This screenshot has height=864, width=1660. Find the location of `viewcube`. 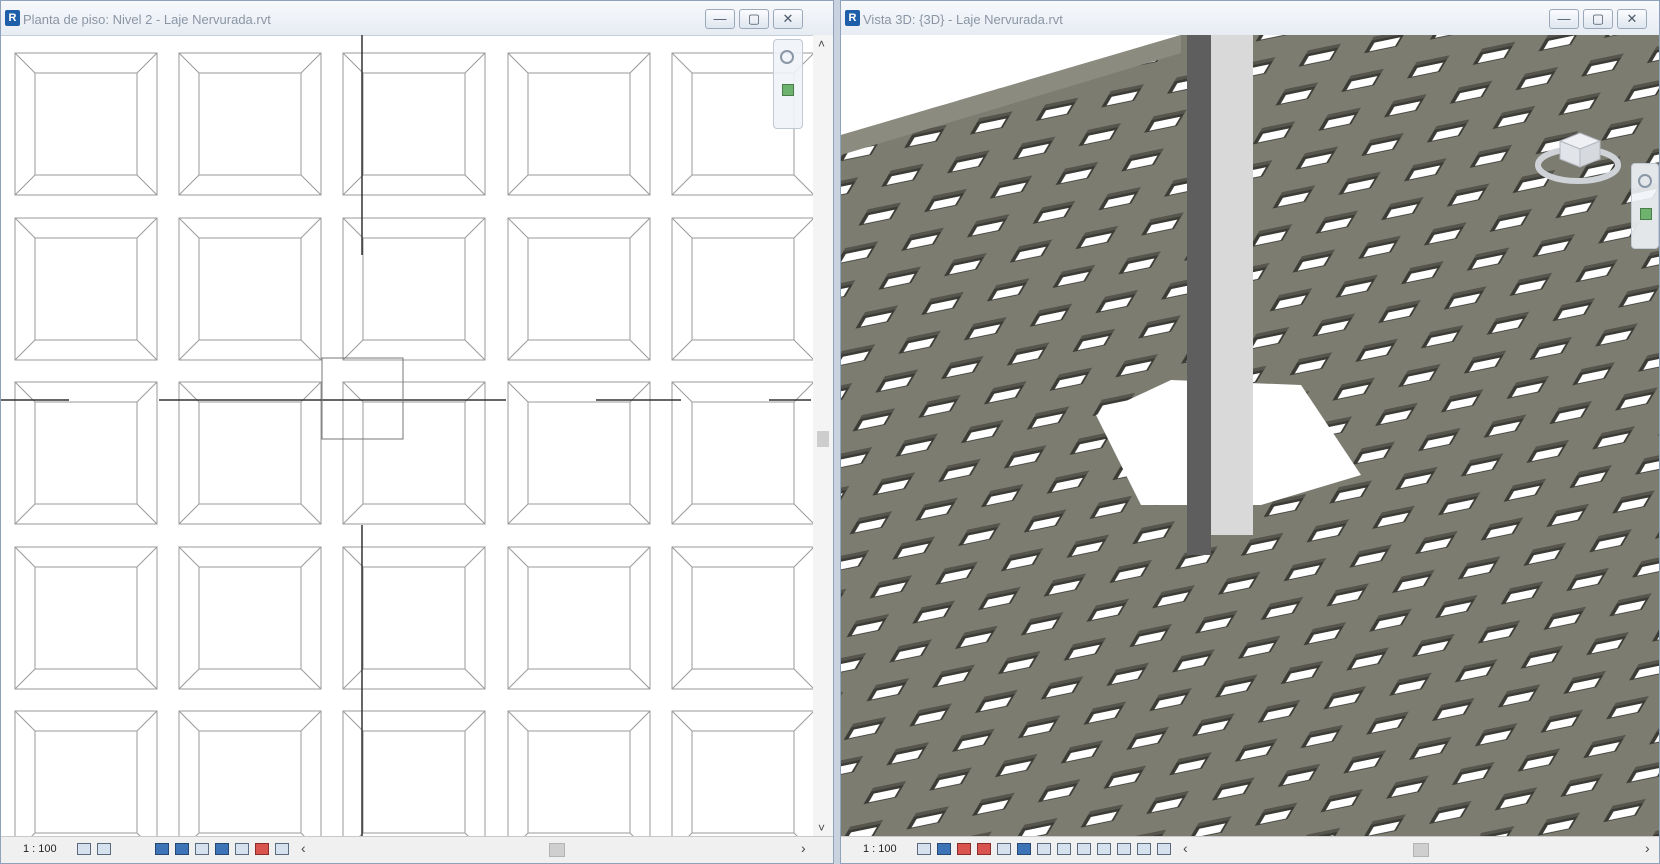

viewcube is located at coordinates (1578, 153).